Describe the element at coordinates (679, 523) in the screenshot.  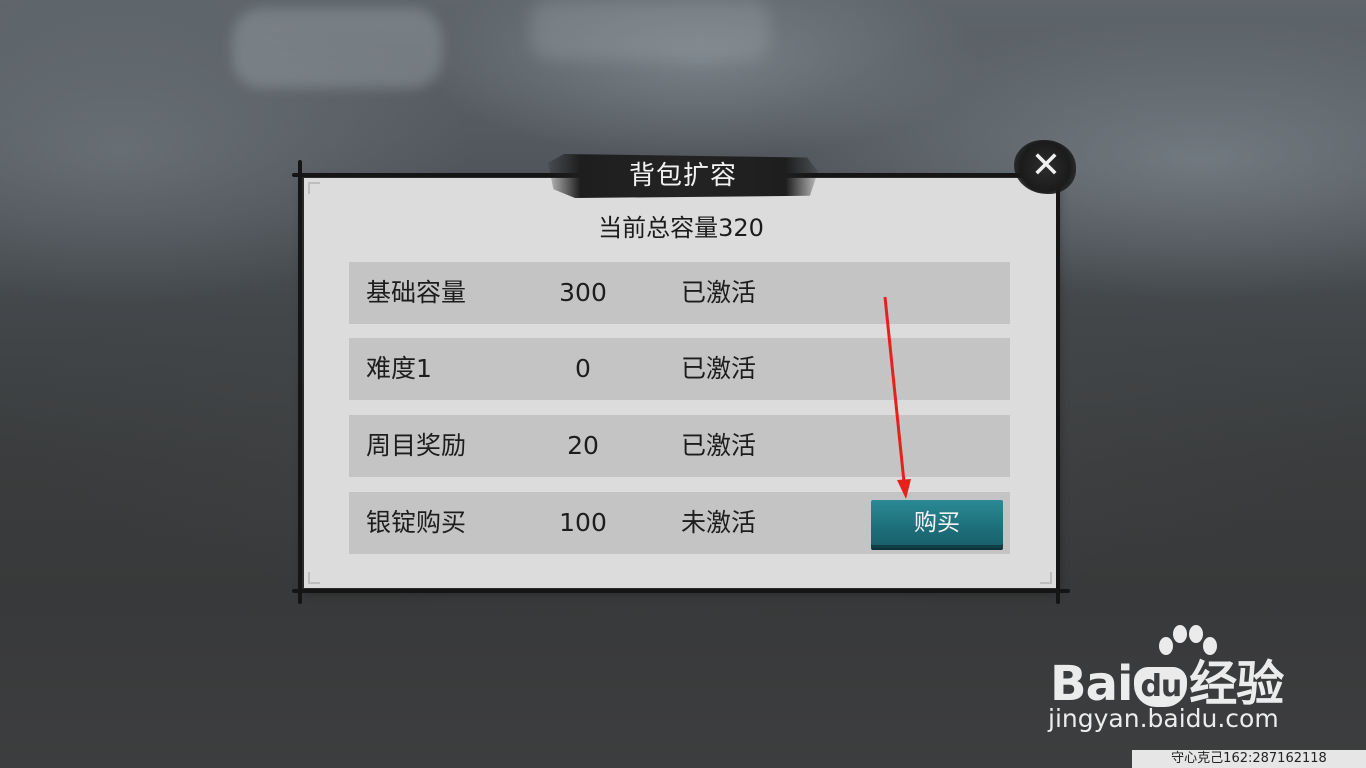
I see `capacity-row-silver-purchase: 银锭购买 100 未激活 购买` at that location.